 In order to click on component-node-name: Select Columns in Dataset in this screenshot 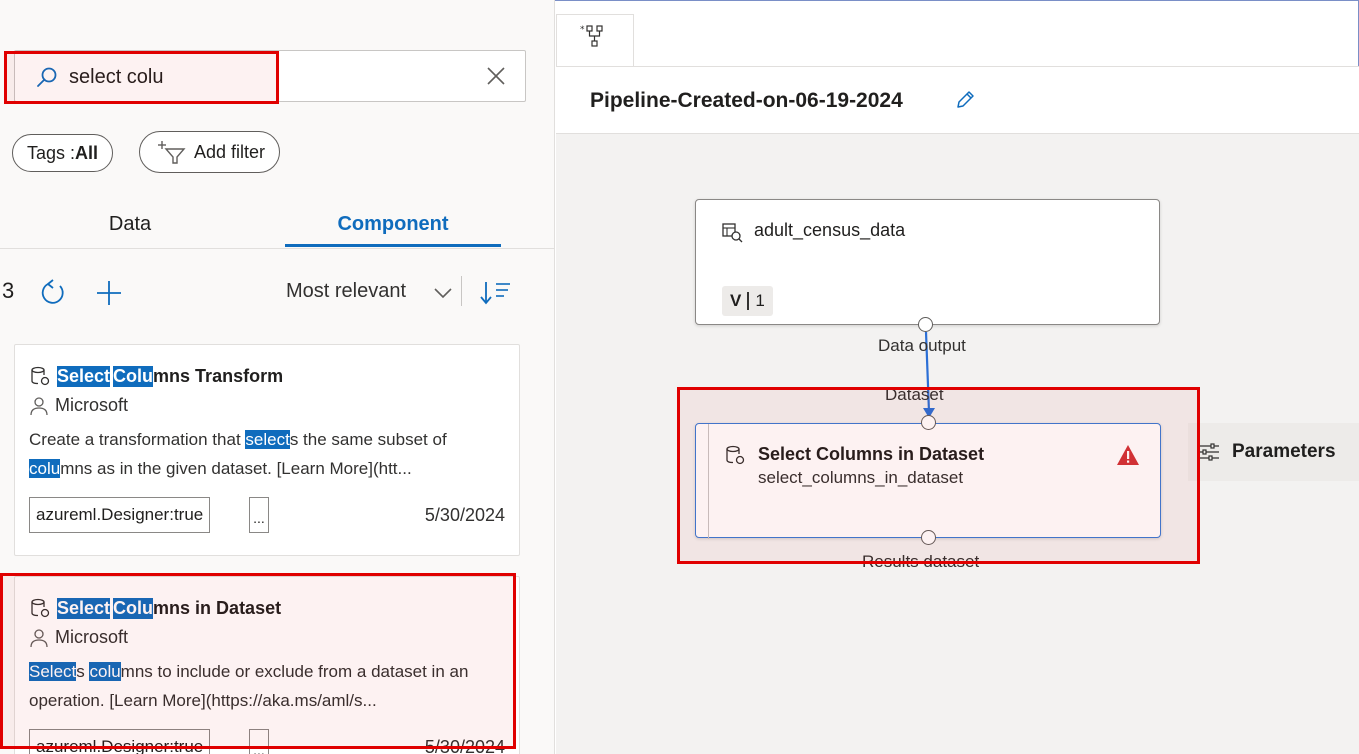, I will do `click(871, 454)`.